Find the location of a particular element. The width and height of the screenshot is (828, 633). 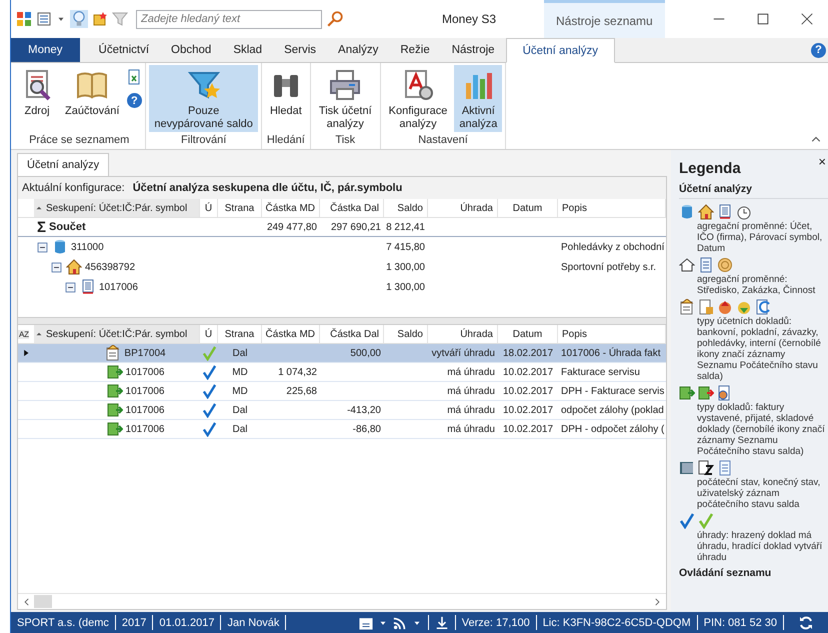

table-cell-text: DPH - Fakturace servis is located at coordinates (613, 391).